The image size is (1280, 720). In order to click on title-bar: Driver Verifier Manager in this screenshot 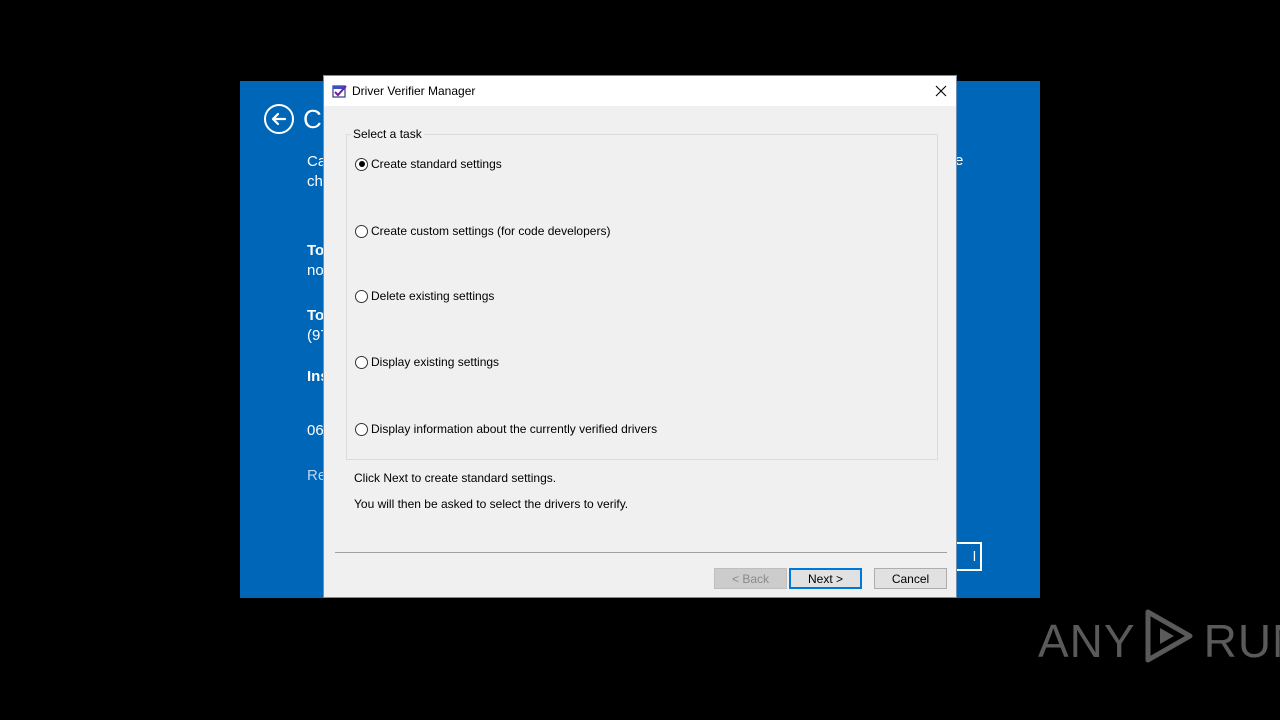, I will do `click(640, 91)`.